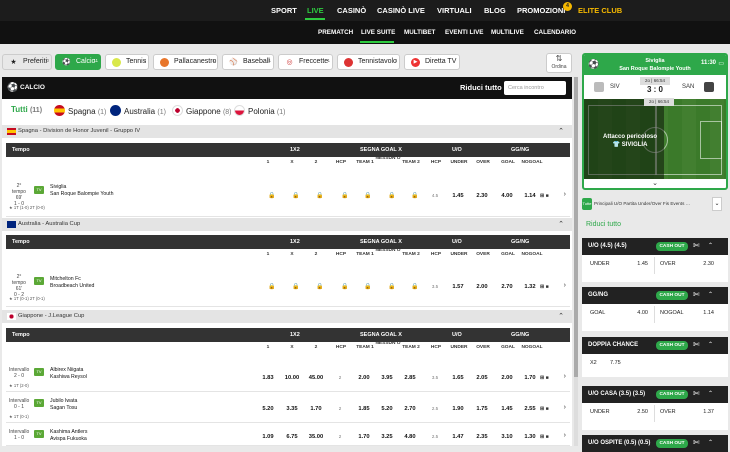 Image resolution: width=730 pixels, height=452 pixels. Describe the element at coordinates (655, 183) in the screenshot. I see `chevron-down-icon: ⌄` at that location.